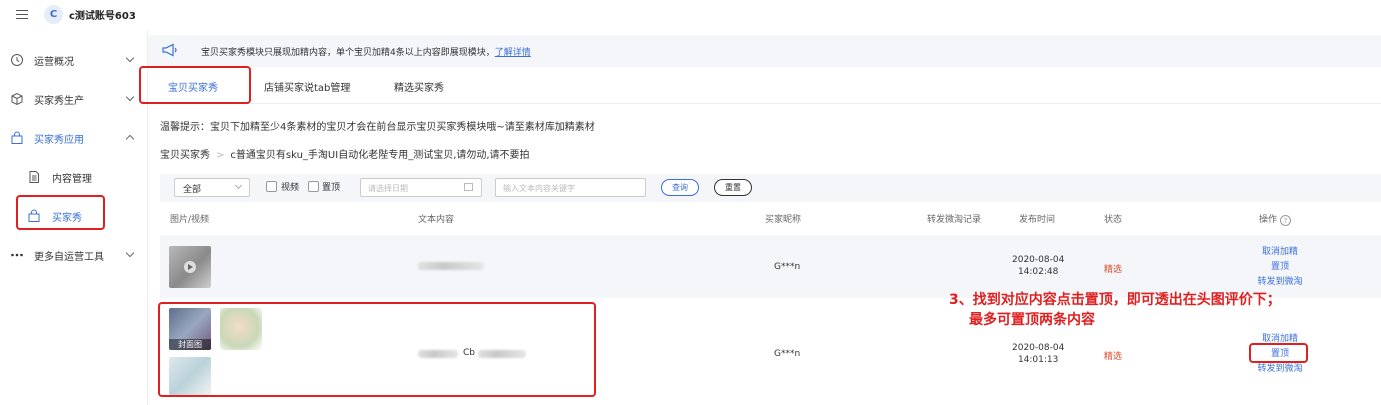  What do you see at coordinates (1115, 310) in the screenshot?
I see `instruction-annotation: 3、找到对应内容点击置顶，即可透出在头图评价下； 最多可置顶两条内容` at bounding box center [1115, 310].